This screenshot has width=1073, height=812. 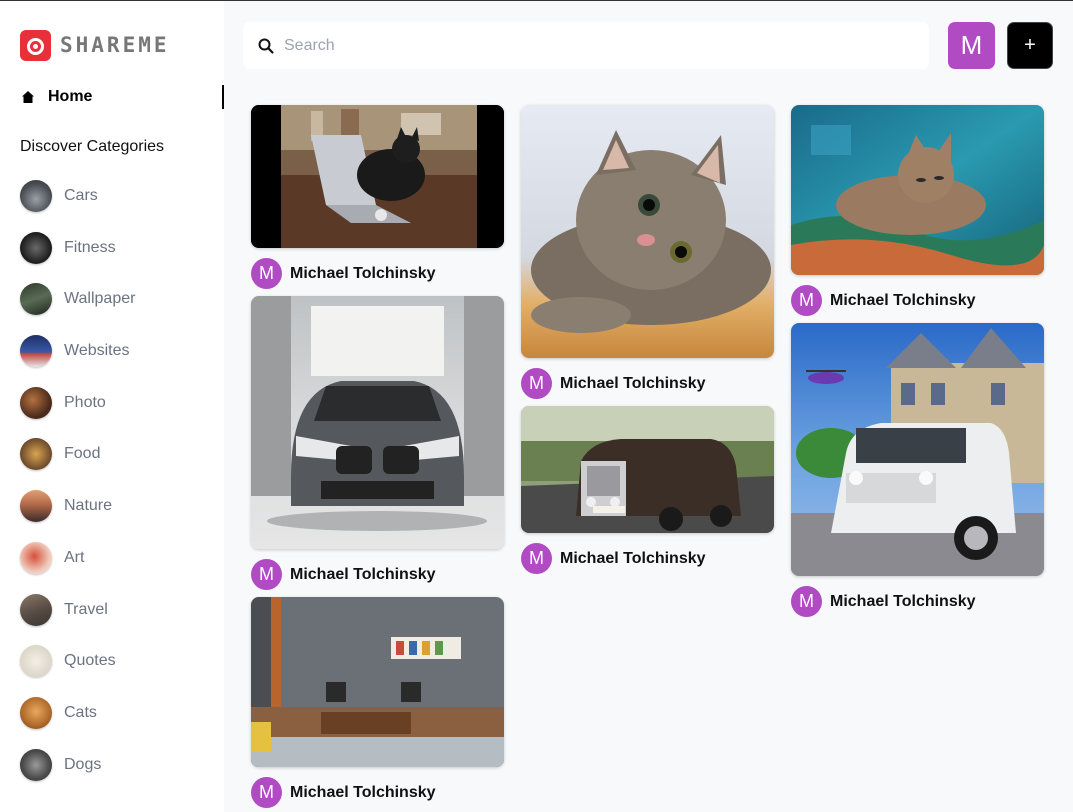 I want to click on sidebar-item-nature: Nature, so click(x=77, y=516).